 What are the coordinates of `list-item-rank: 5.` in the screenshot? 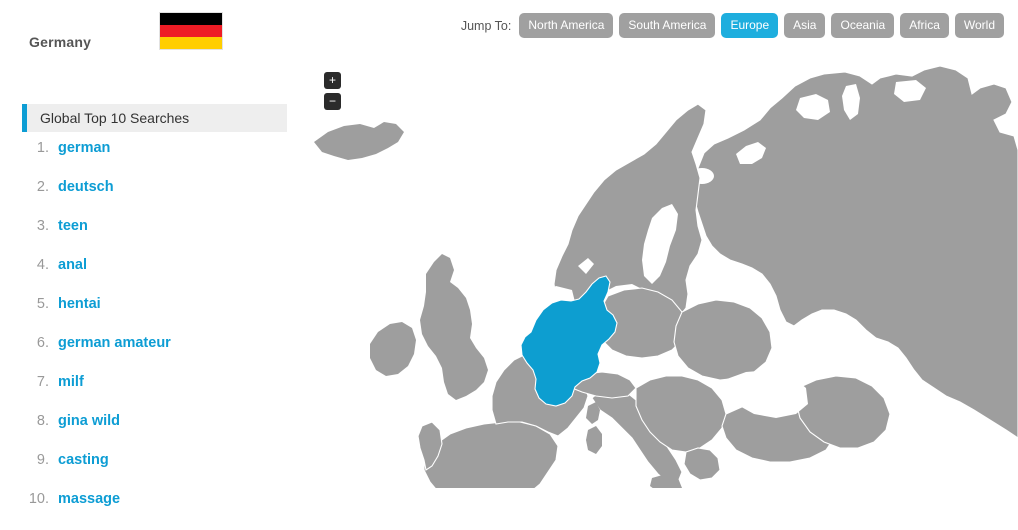 It's located at (42, 304).